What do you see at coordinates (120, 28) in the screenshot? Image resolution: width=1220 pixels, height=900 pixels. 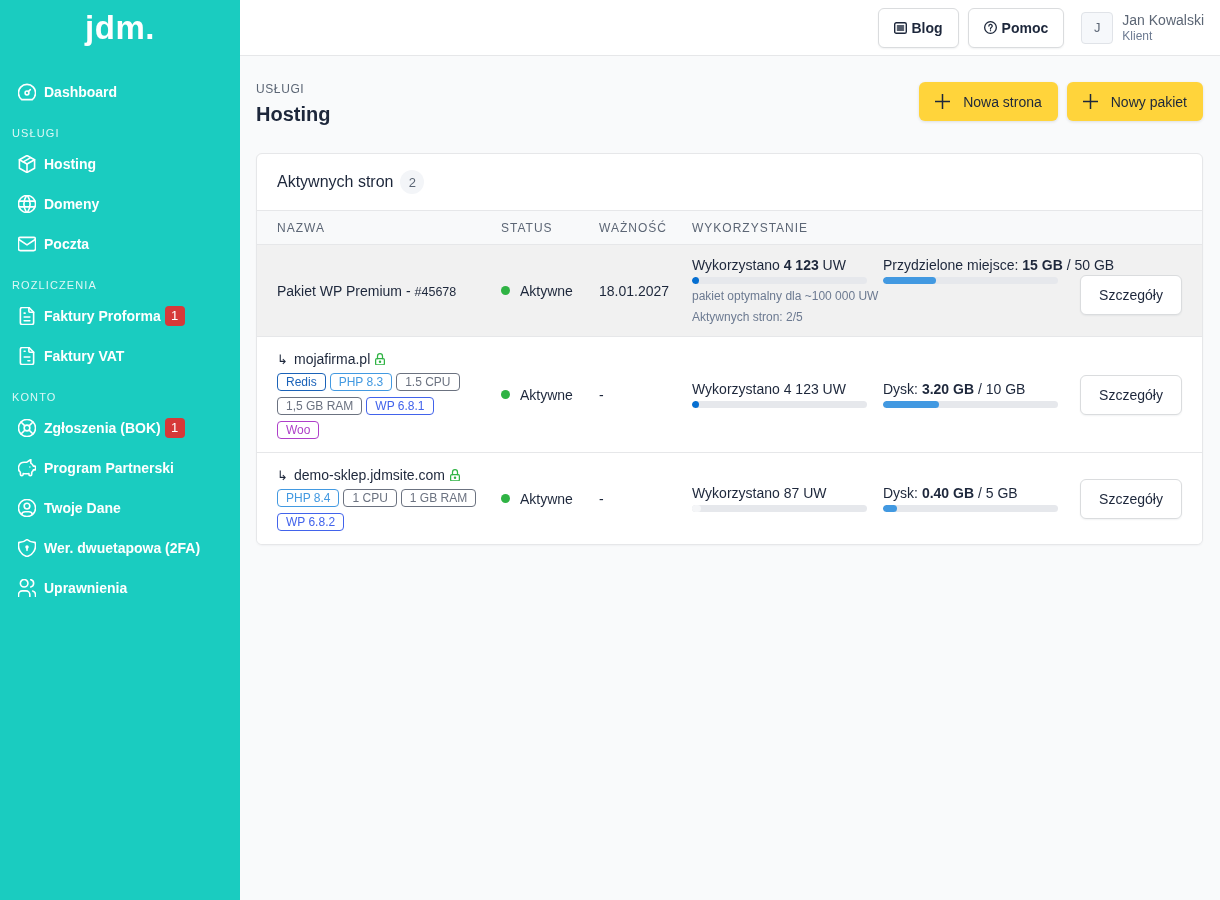 I see `logo: jdm.` at bounding box center [120, 28].